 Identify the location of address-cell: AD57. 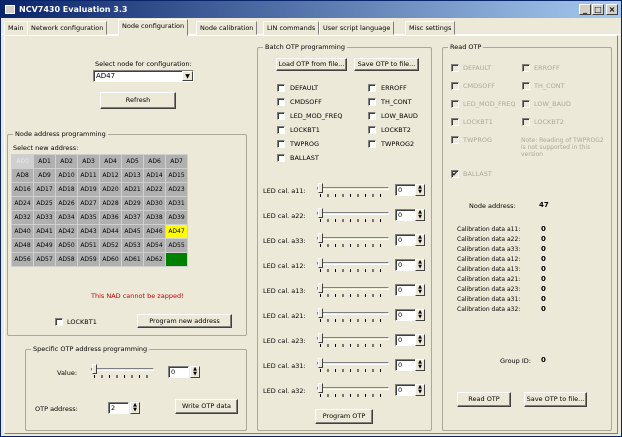
(44, 259).